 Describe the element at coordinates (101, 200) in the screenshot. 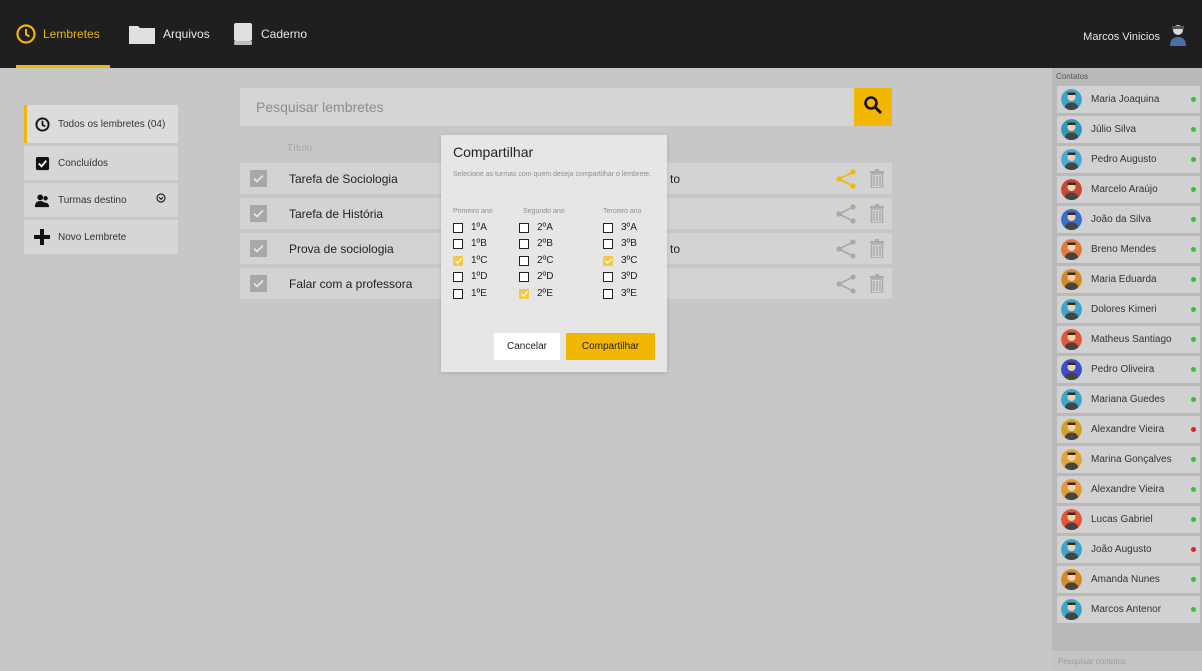

I see `sidebar-item-target-classes: Turmas destino` at that location.